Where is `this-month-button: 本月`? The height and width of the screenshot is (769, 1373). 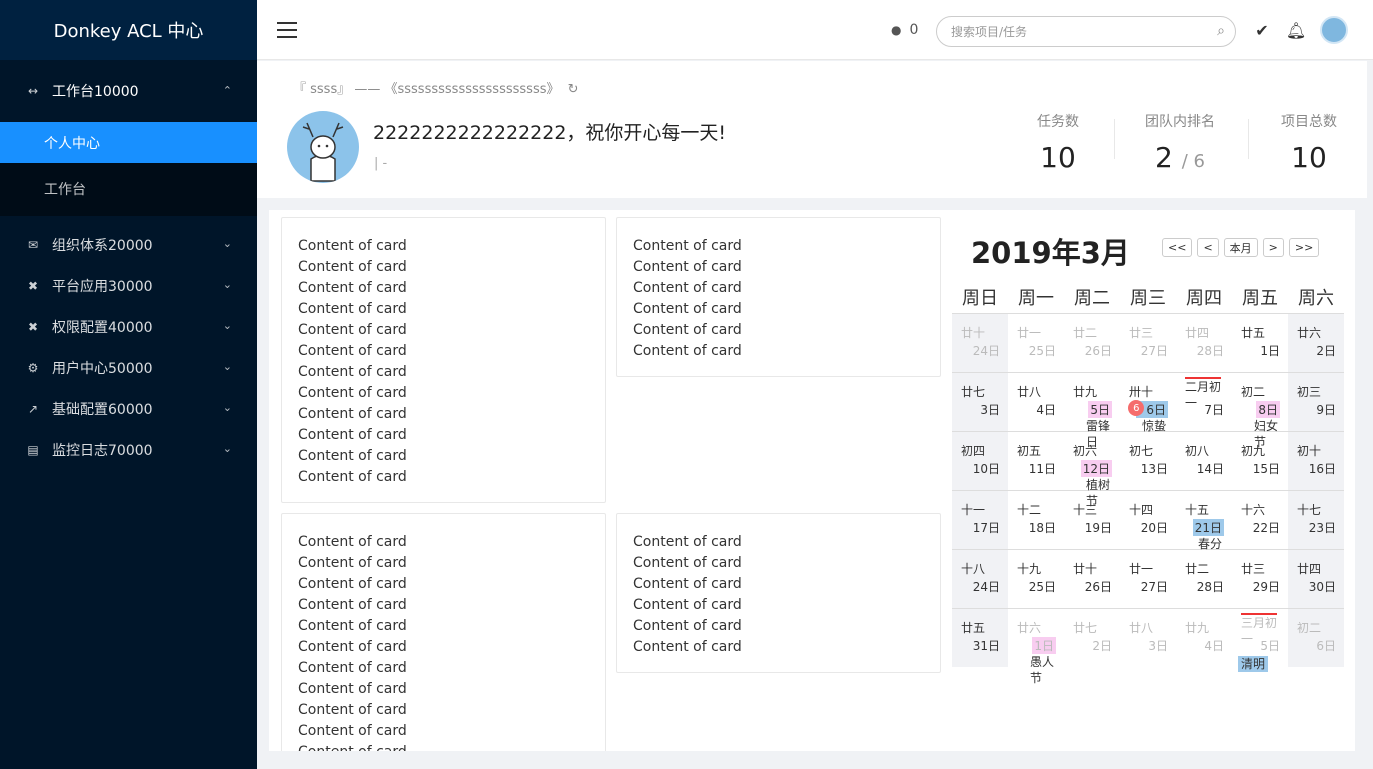
this-month-button: 本月 is located at coordinates (1240, 247).